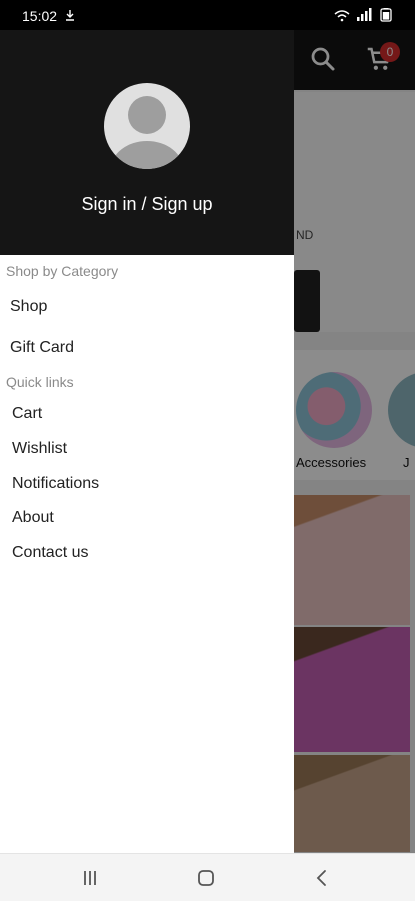 This screenshot has height=901, width=415. Describe the element at coordinates (386, 15) in the screenshot. I see `battery-icon` at that location.